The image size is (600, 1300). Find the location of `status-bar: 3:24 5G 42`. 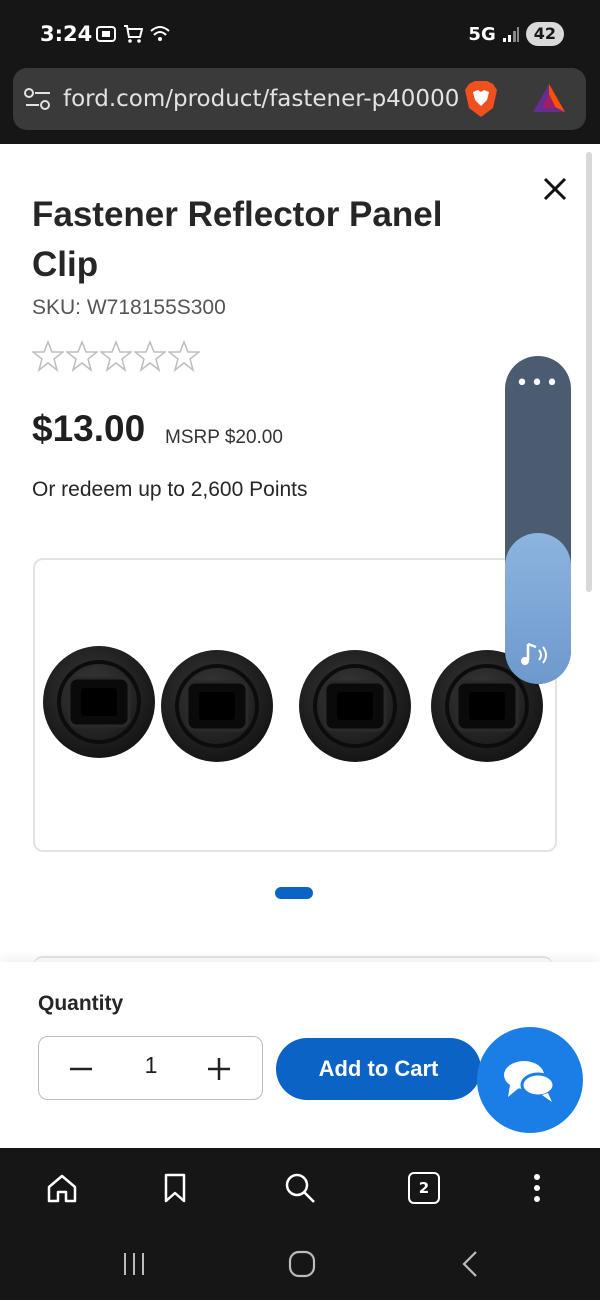

status-bar: 3:24 5G 42 is located at coordinates (300, 34).